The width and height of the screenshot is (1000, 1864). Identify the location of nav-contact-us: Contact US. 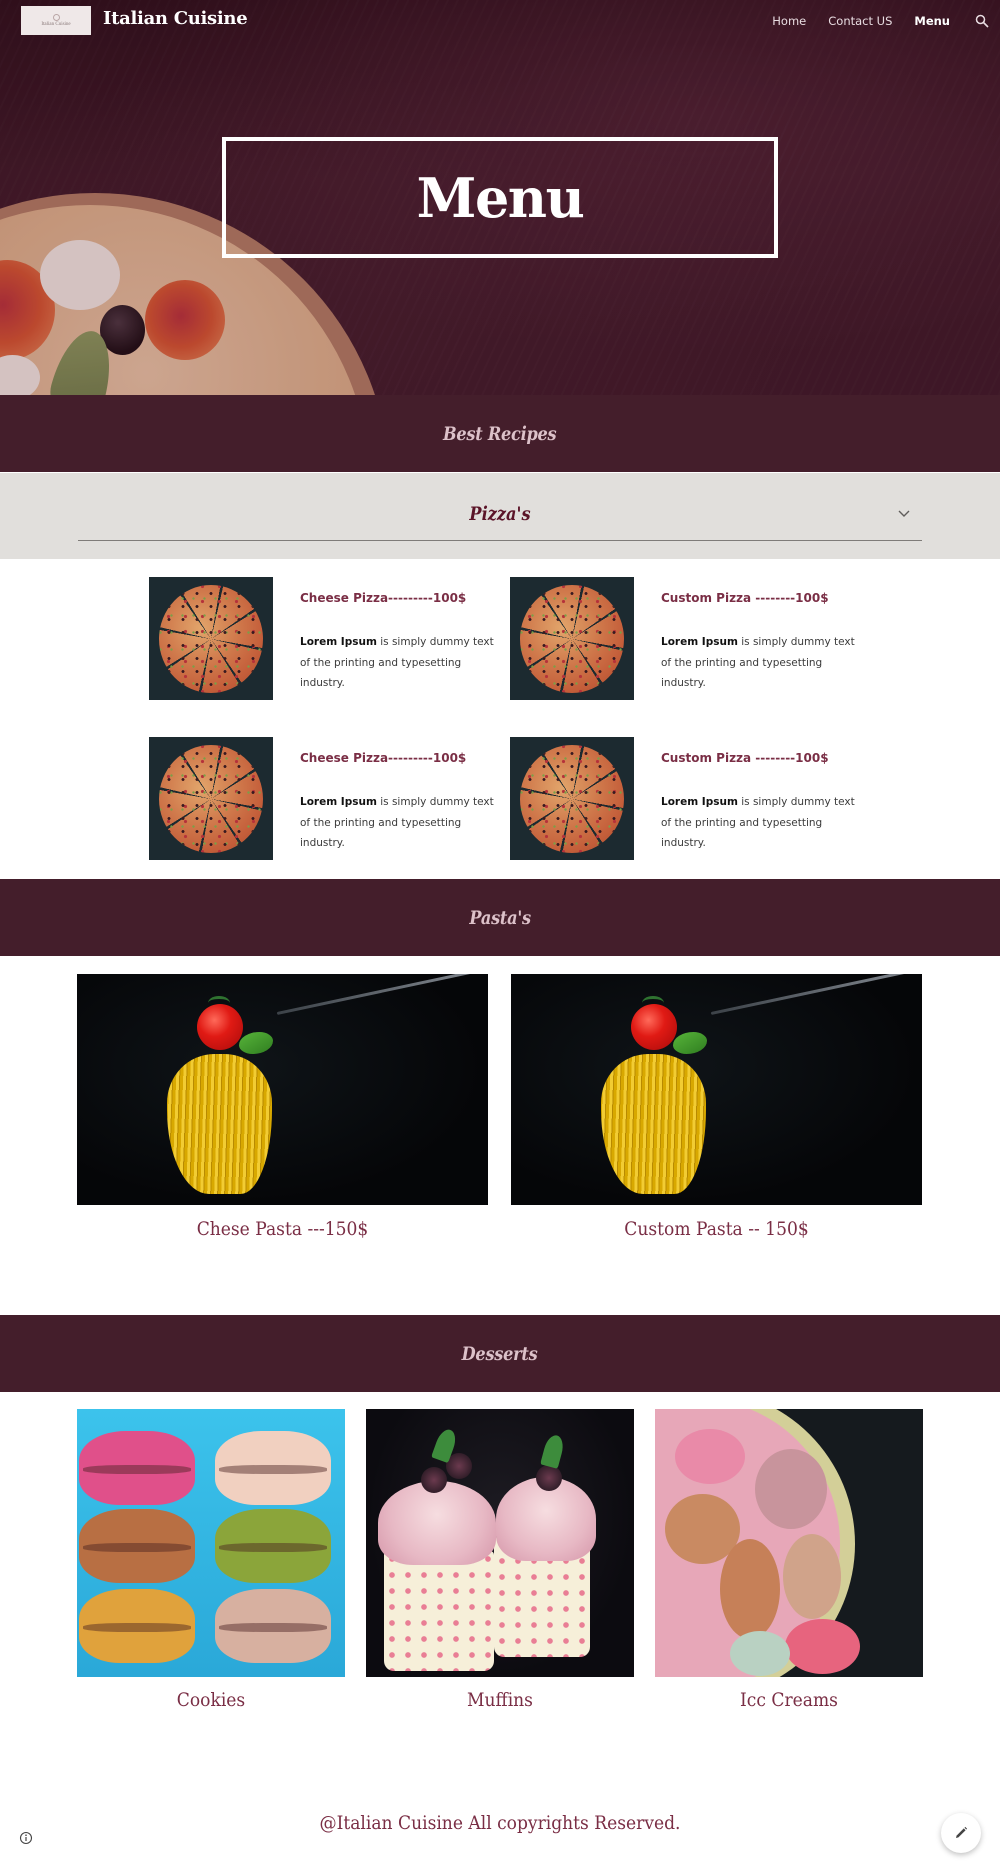
(860, 21).